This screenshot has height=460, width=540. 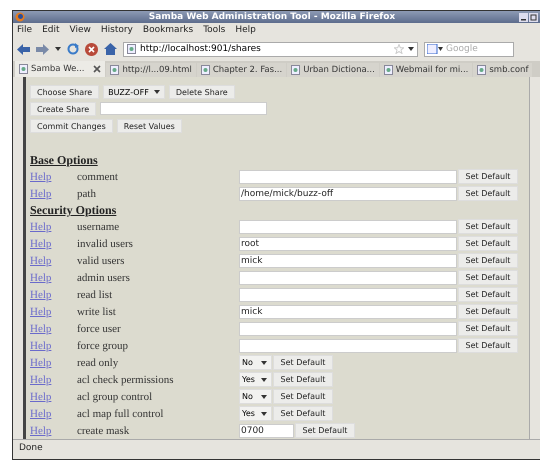 What do you see at coordinates (73, 49) in the screenshot?
I see `reload-icon` at bounding box center [73, 49].